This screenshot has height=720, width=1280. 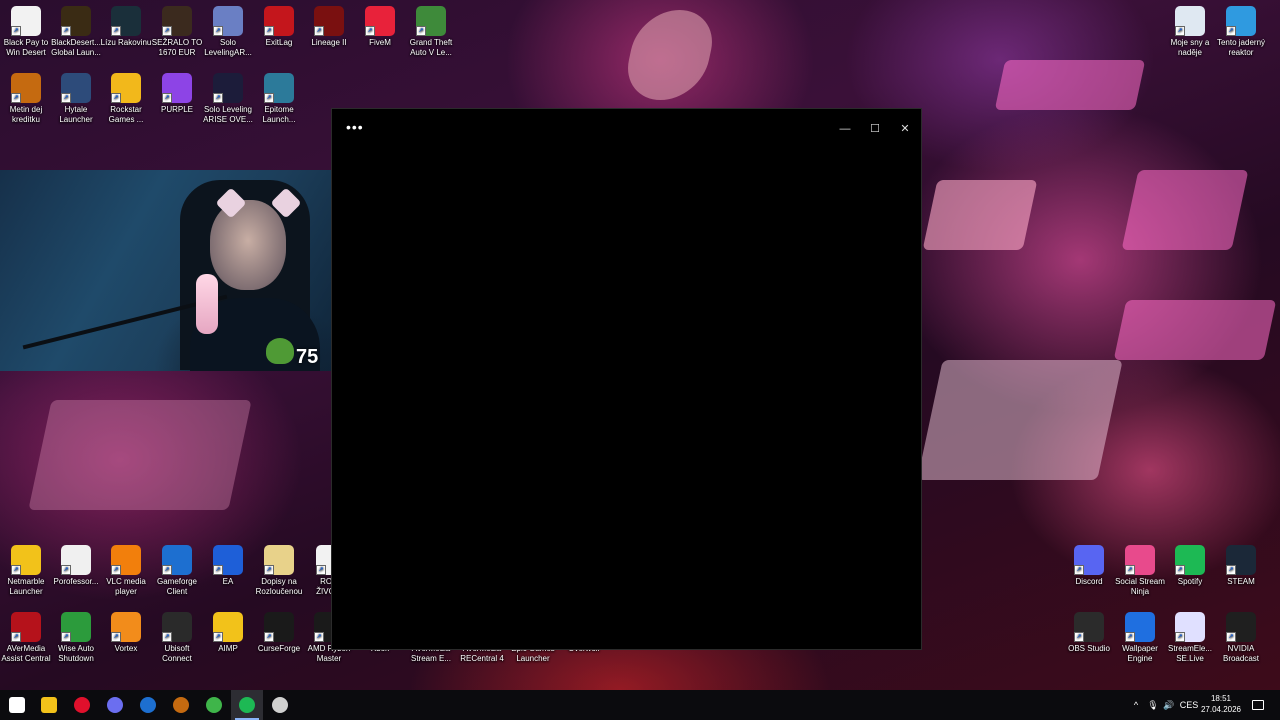 I want to click on desktop-shortcut: ↗ NVIDIA Broadcast, so click(x=1241, y=638).